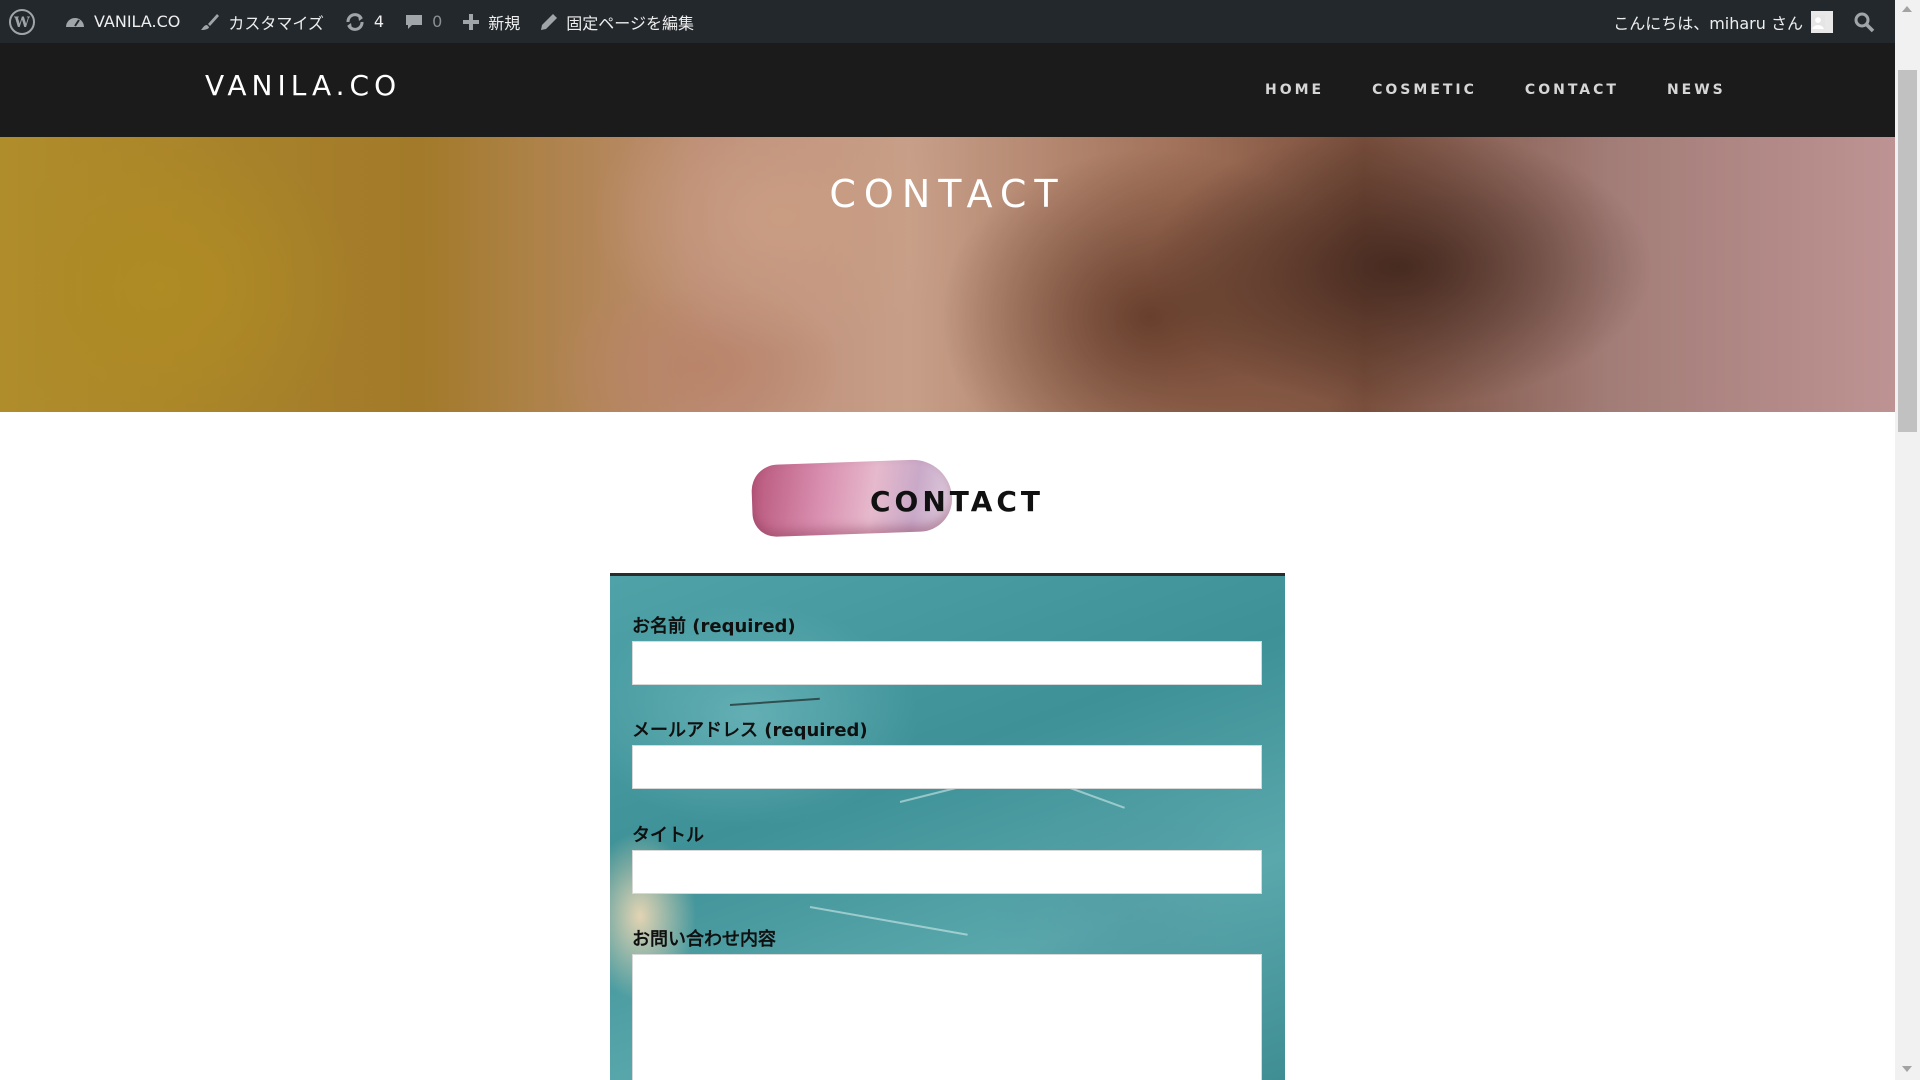 The image size is (1920, 1080). I want to click on updates-link: 4, so click(364, 21).